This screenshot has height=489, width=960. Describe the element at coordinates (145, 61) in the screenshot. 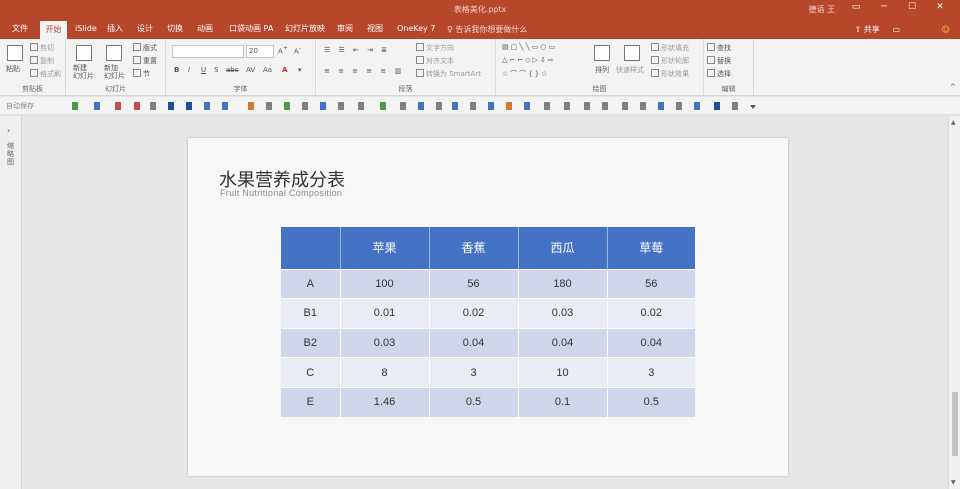

I see `reset-button: 重置` at that location.